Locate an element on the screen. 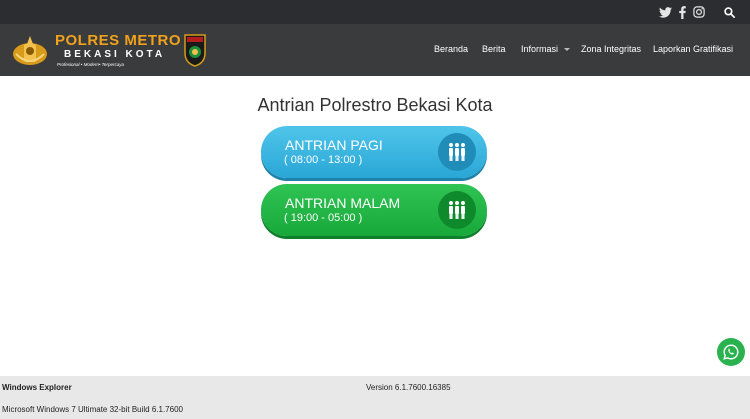  antrian-malam-button: ANTRIAN MALAM ( 19:00 - 05:00 ) is located at coordinates (374, 210).